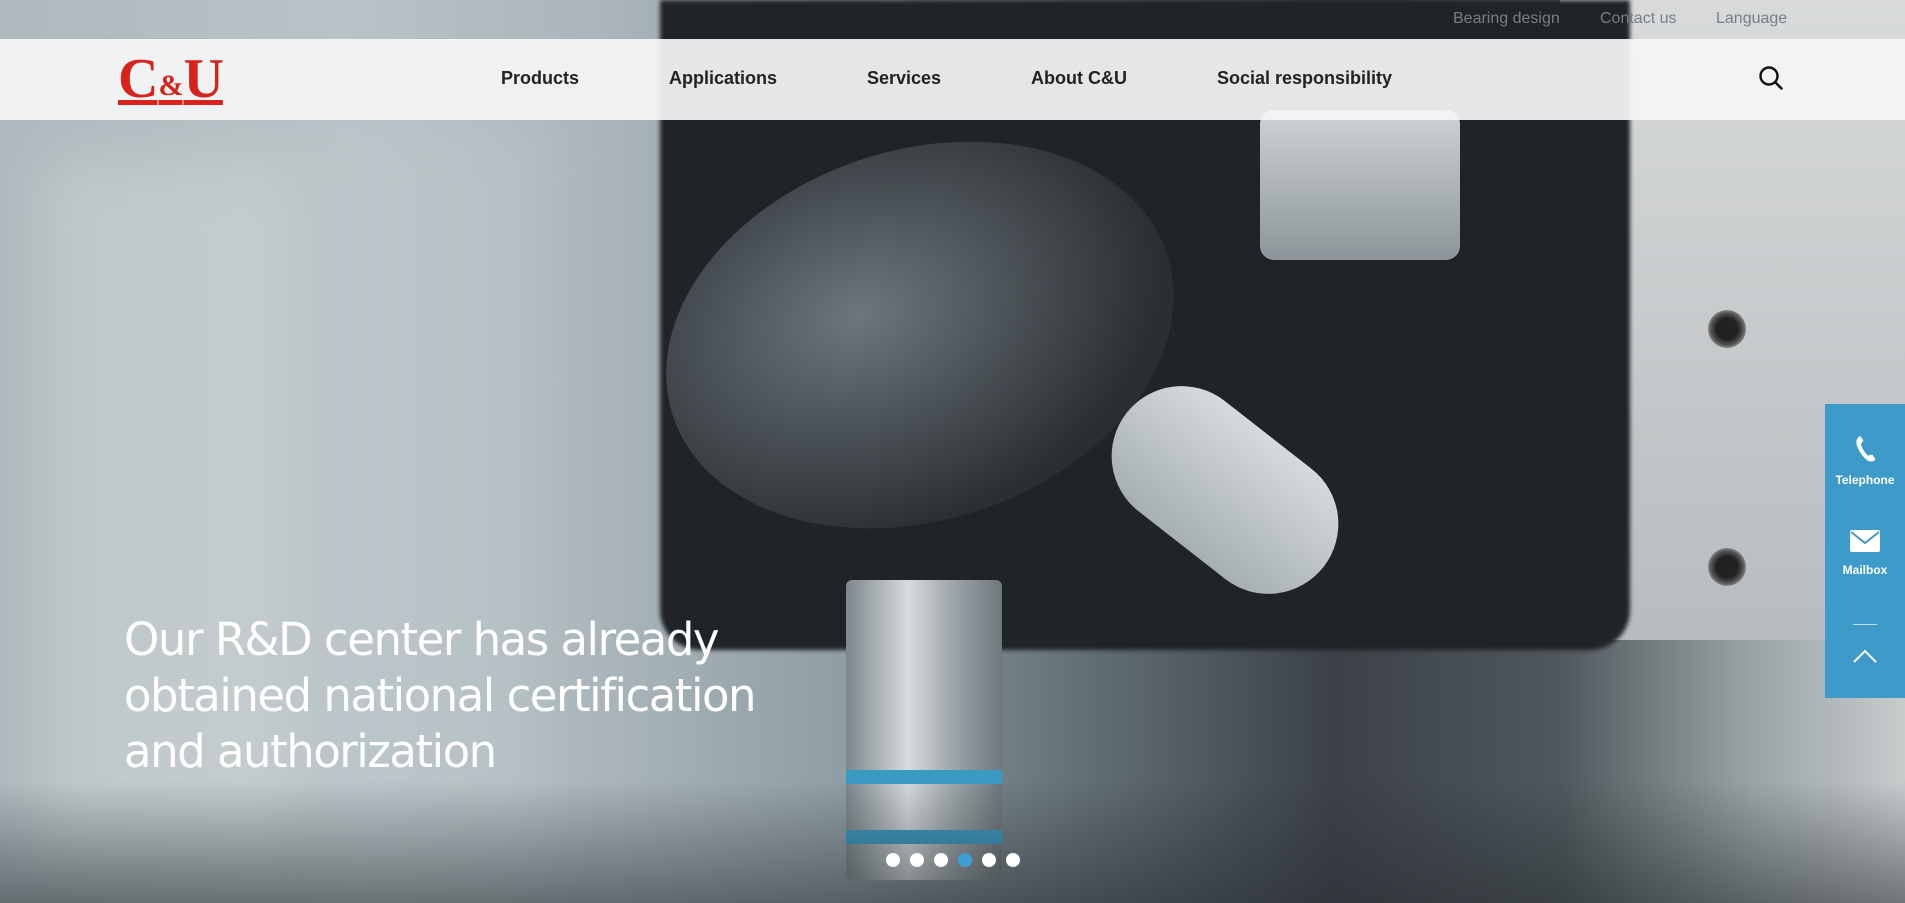 The image size is (1905, 903). What do you see at coordinates (952, 841) in the screenshot?
I see `floor-shadow` at bounding box center [952, 841].